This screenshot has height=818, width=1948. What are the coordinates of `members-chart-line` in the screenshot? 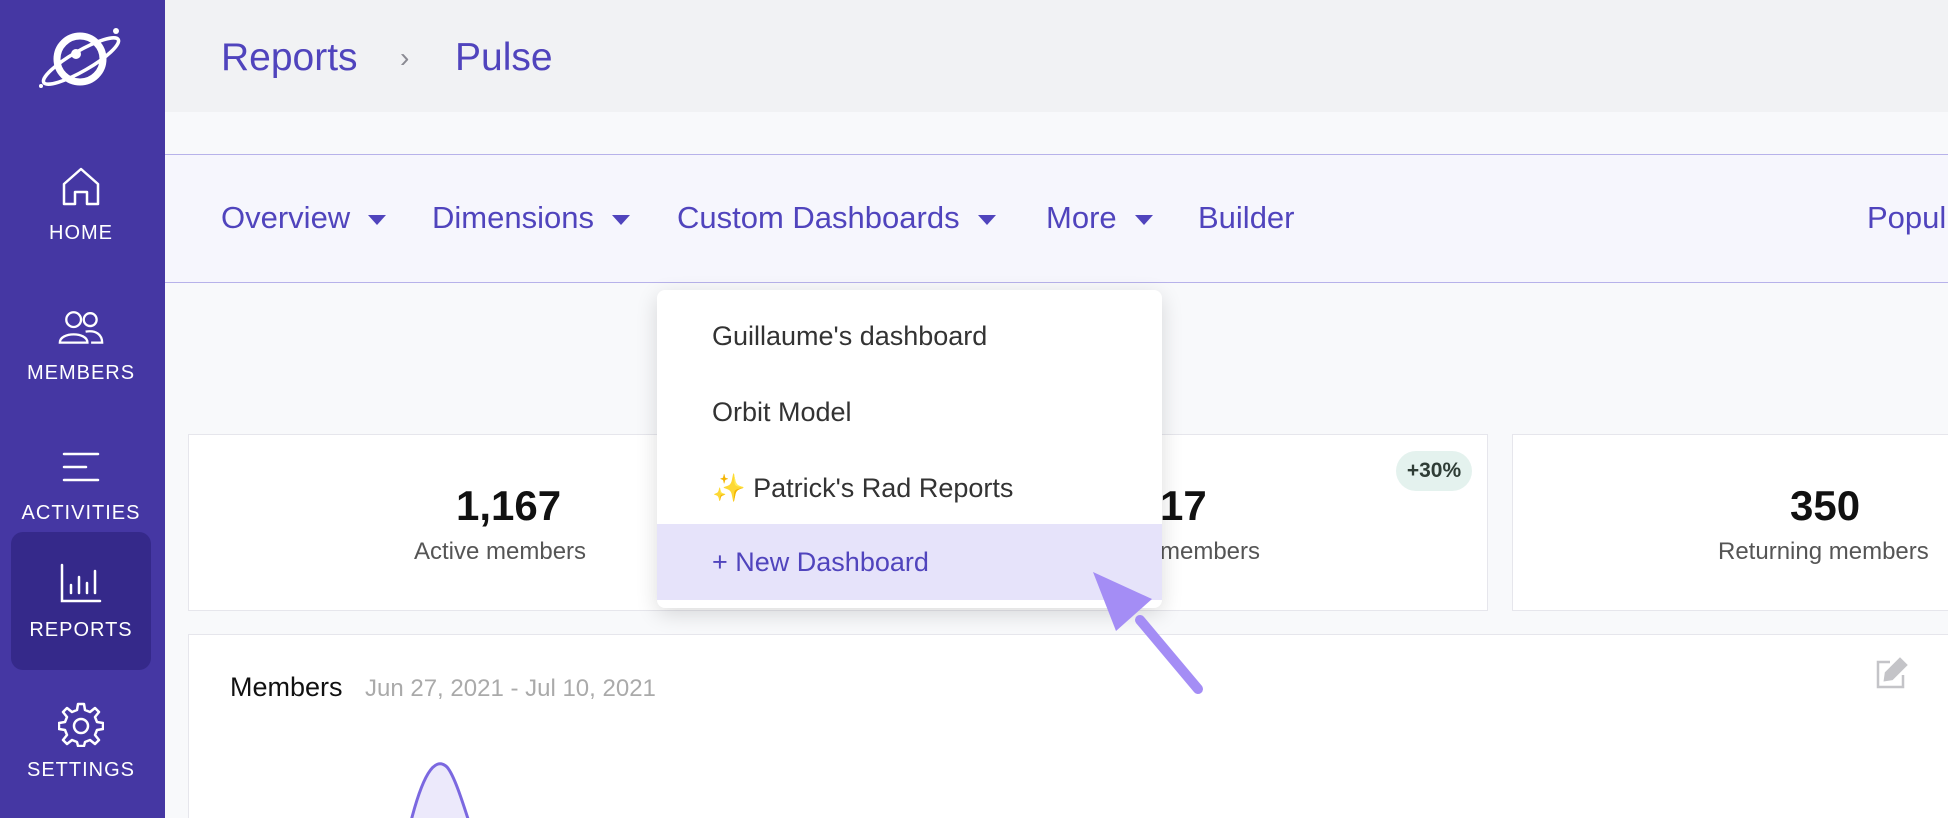 It's located at (440, 790).